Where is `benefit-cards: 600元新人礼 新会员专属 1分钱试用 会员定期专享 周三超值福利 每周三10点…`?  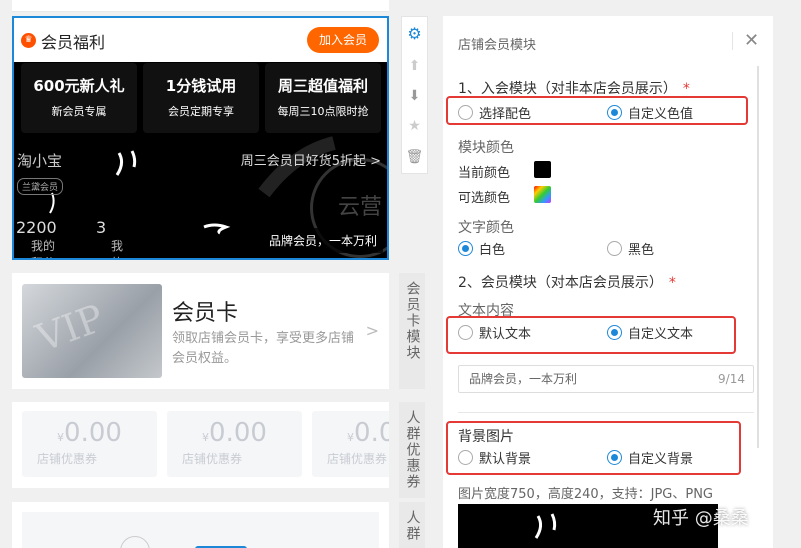 benefit-cards: 600元新人礼 新会员专属 1分钱试用 会员定期专享 周三超值福利 每周三10点… is located at coordinates (201, 98).